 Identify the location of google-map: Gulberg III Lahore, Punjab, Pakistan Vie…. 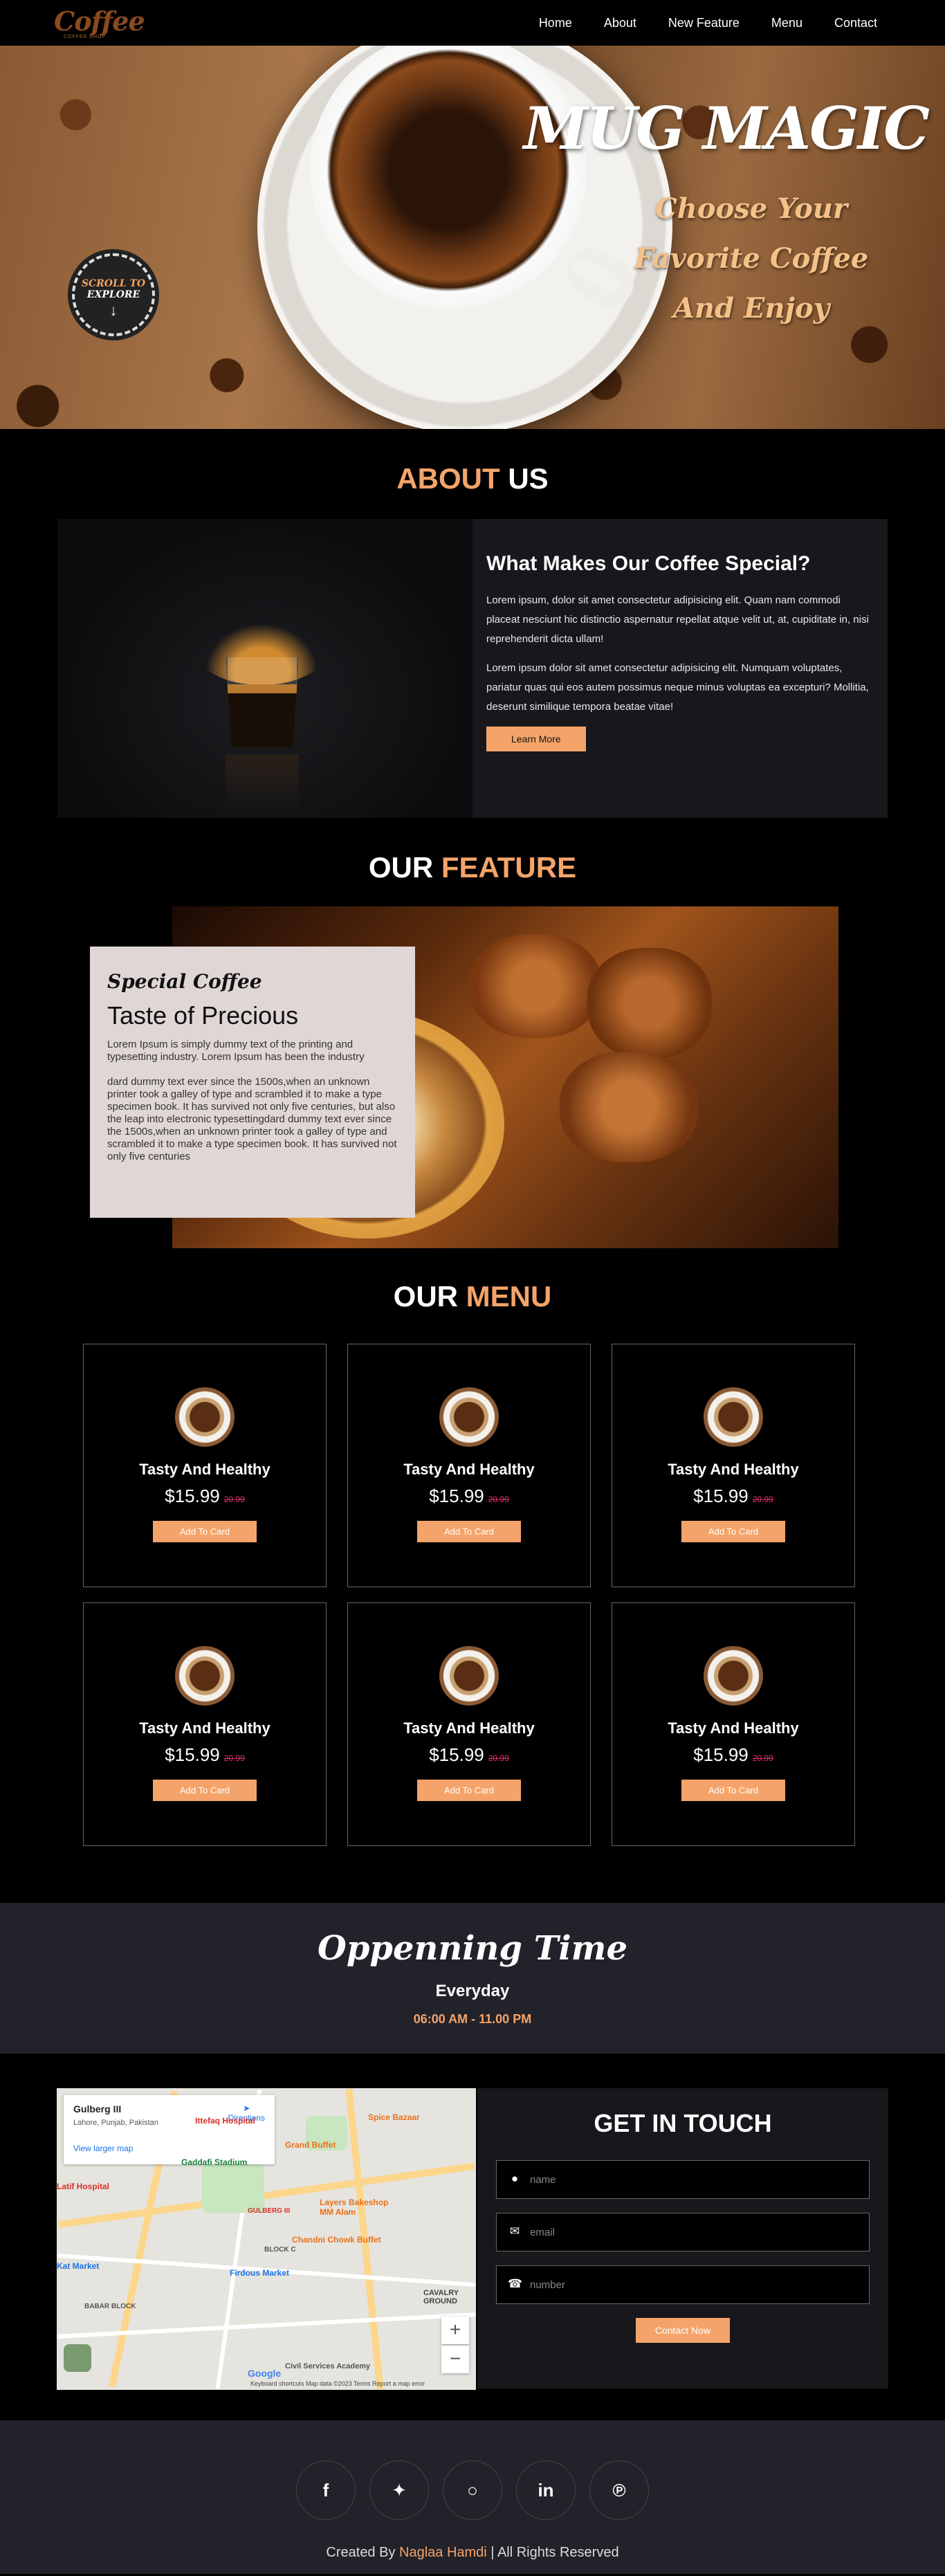
(266, 2239).